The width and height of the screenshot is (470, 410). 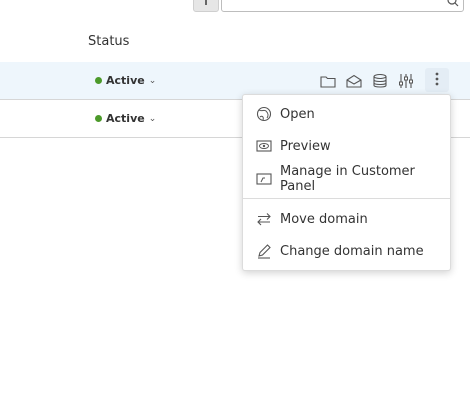 What do you see at coordinates (346, 146) in the screenshot?
I see `menu-item-preview: Preview` at bounding box center [346, 146].